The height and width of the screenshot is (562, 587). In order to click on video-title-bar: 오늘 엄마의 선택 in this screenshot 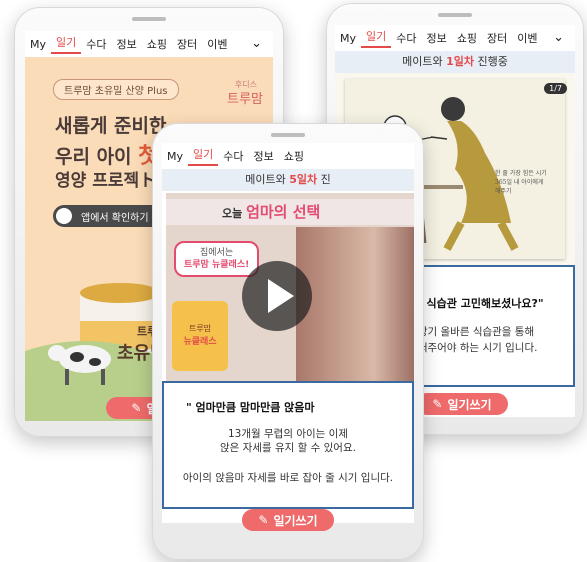, I will do `click(290, 212)`.